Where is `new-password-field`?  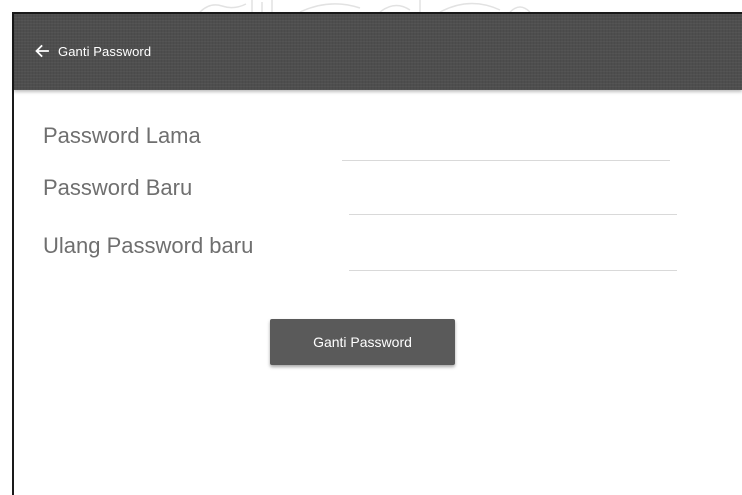 new-password-field is located at coordinates (513, 202).